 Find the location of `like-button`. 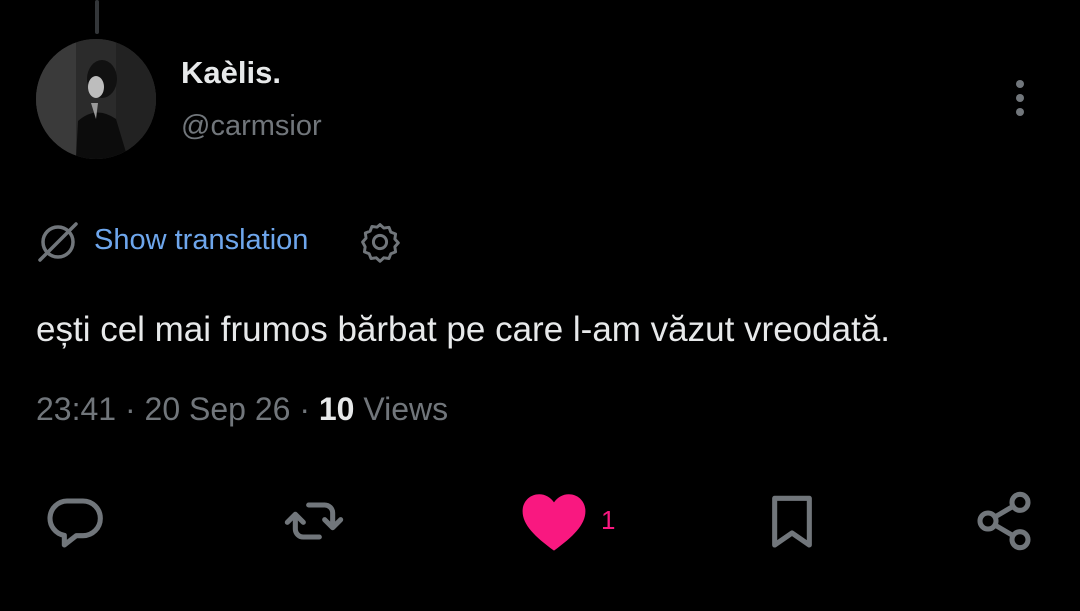

like-button is located at coordinates (552, 521).